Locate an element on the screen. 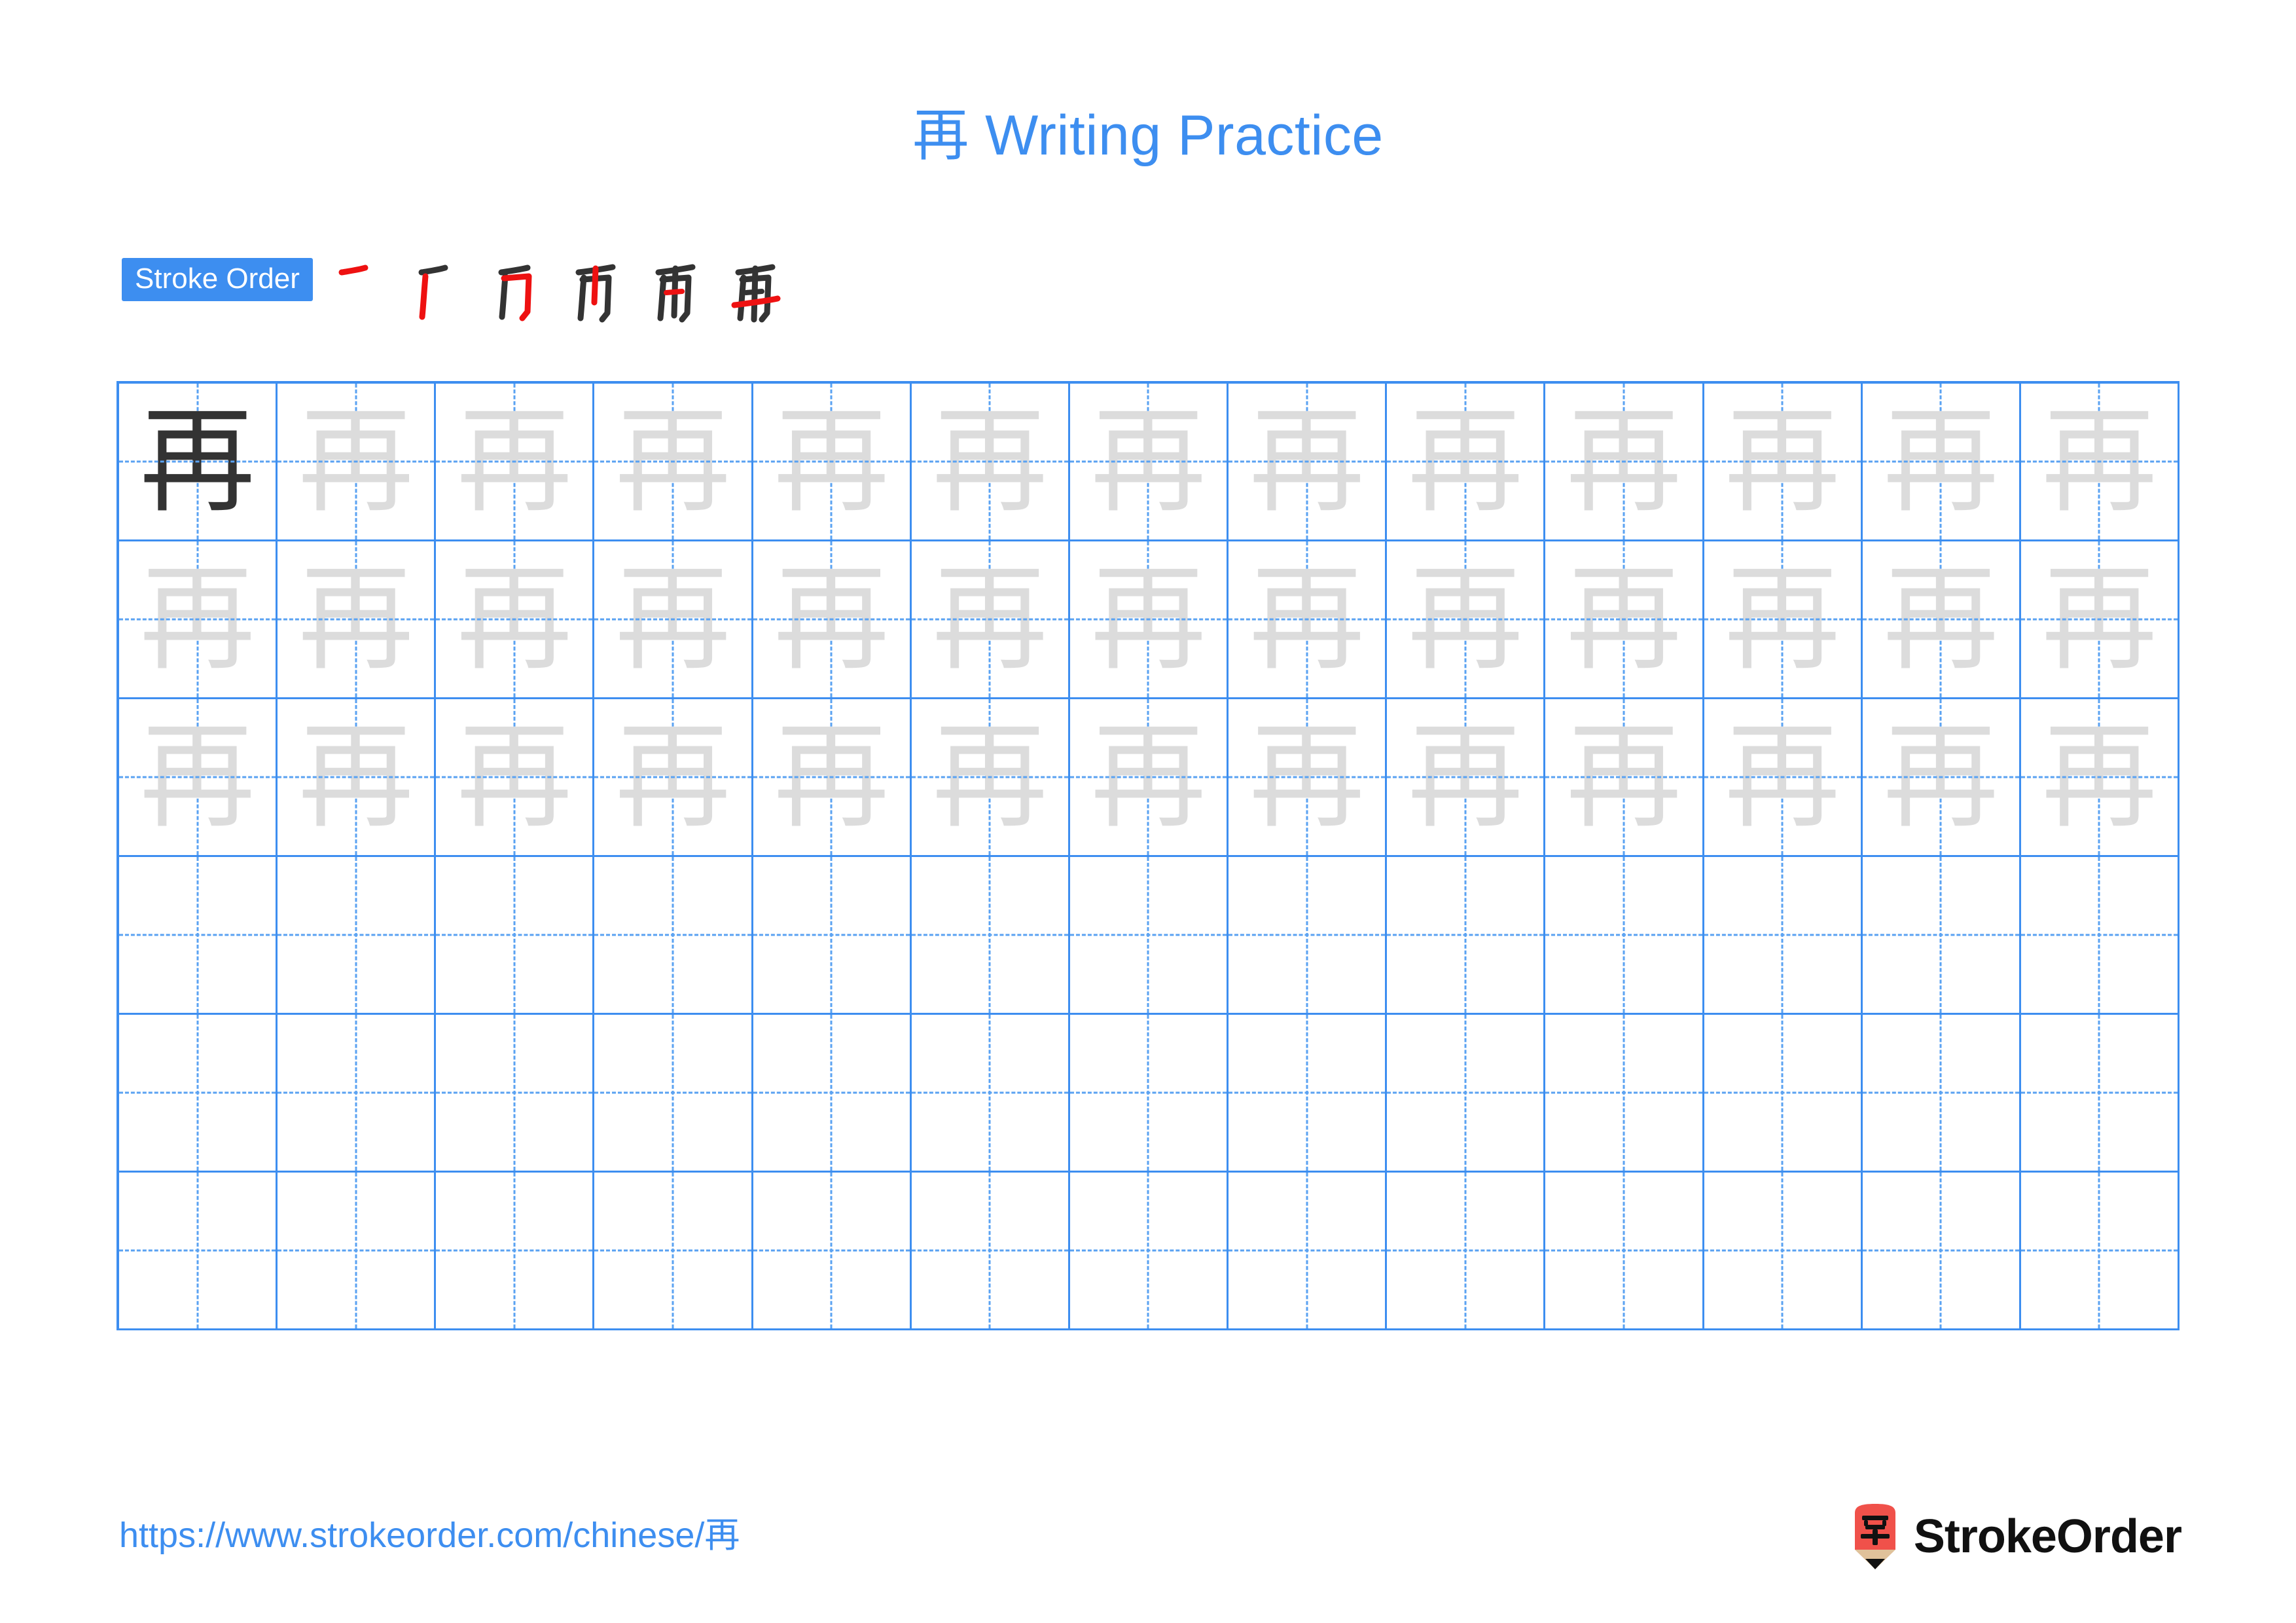 This screenshot has height=1623, width=2296. stroke-step-3-icon is located at coordinates (515, 292).